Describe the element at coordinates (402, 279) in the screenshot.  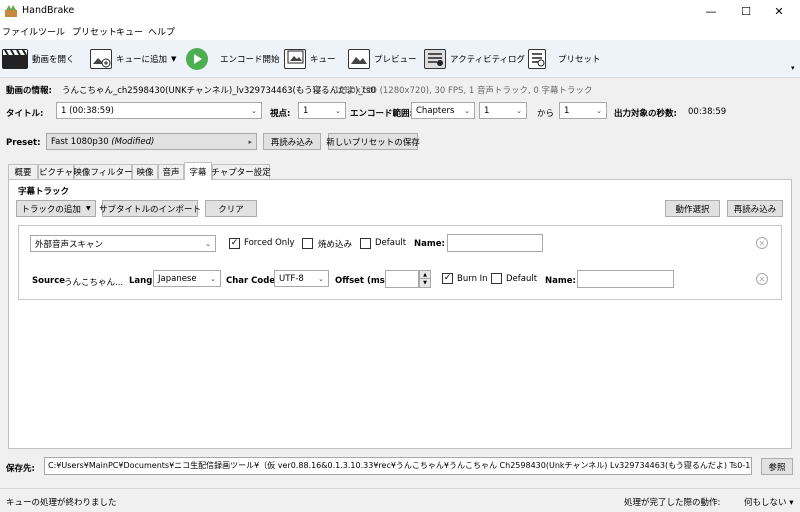
I see `track2-offset-input` at that location.